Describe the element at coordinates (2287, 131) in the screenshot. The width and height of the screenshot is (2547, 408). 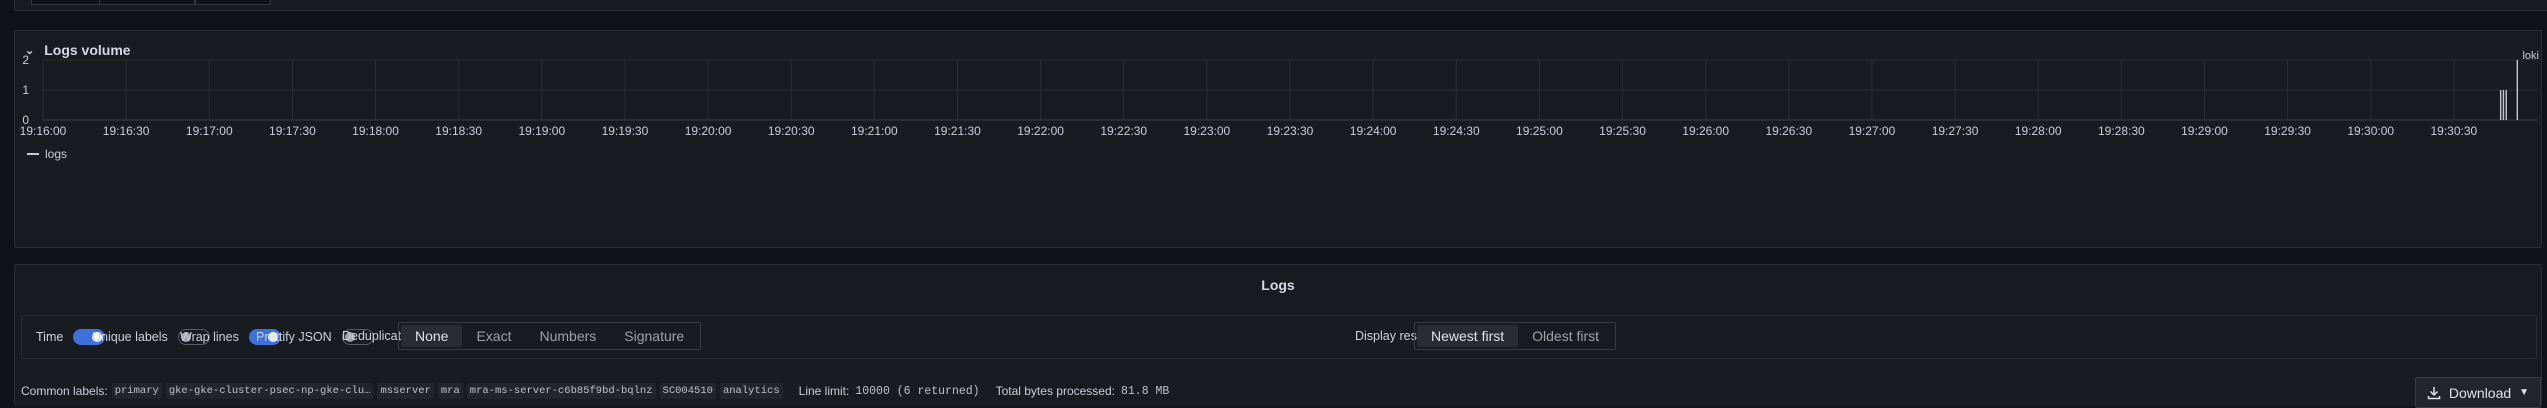
I see `x-tick-label: 19:29:30` at that location.